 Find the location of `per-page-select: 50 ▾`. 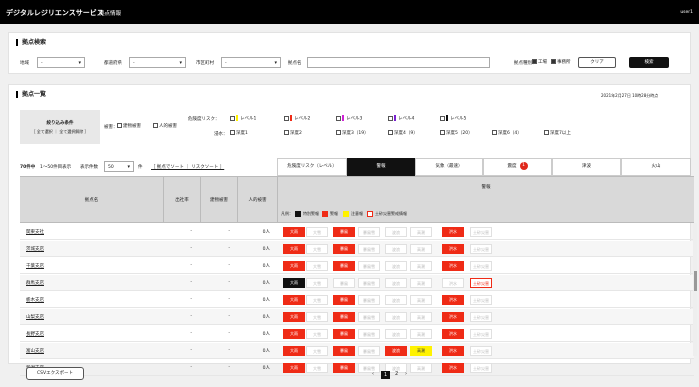

per-page-select: 50 ▾ is located at coordinates (119, 166).